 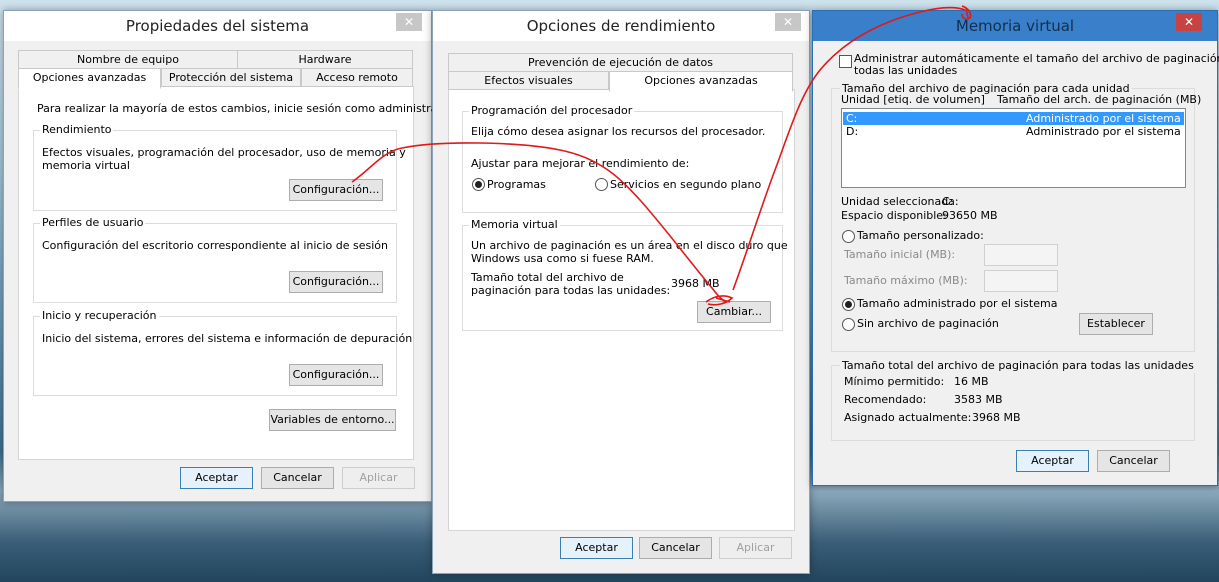 I want to click on tab-visual-effects: Efectos visuales, so click(x=528, y=80).